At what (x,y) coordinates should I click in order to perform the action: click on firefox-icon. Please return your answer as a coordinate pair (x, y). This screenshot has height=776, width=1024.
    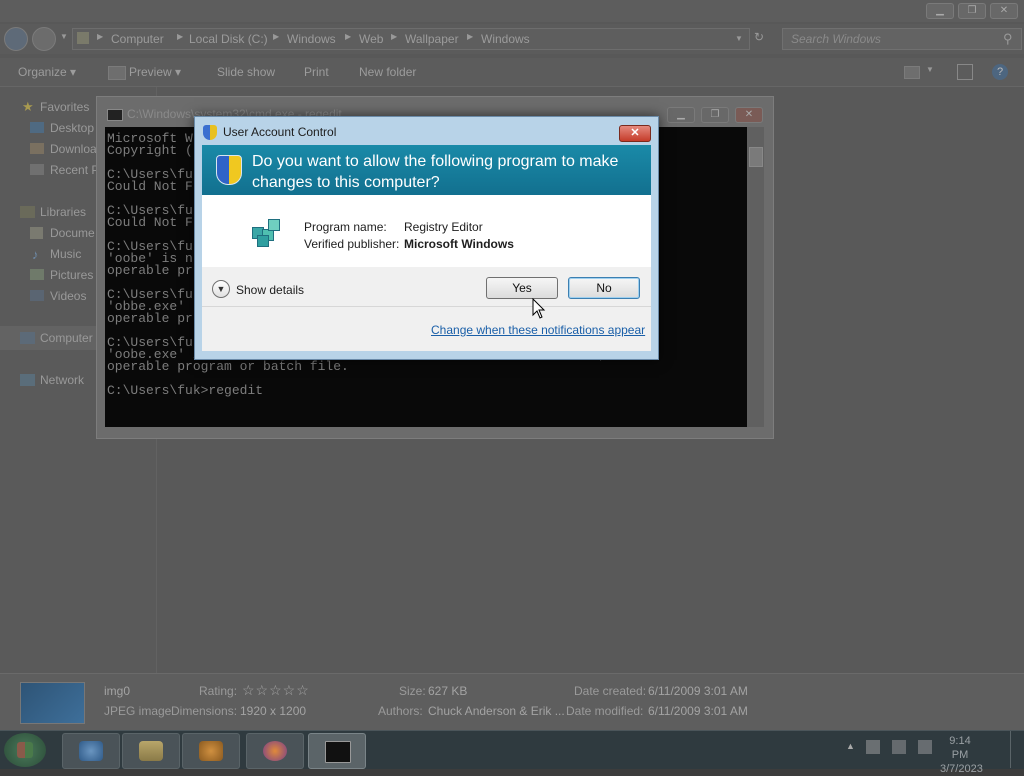
    Looking at the image, I should click on (275, 751).